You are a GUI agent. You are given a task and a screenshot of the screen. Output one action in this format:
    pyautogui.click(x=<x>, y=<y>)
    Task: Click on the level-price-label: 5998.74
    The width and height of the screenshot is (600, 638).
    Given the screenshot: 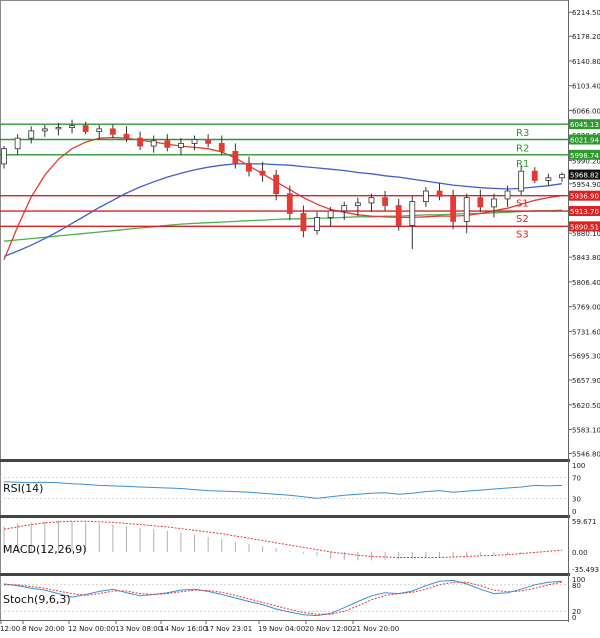 What is the action you would take?
    pyautogui.click(x=584, y=156)
    